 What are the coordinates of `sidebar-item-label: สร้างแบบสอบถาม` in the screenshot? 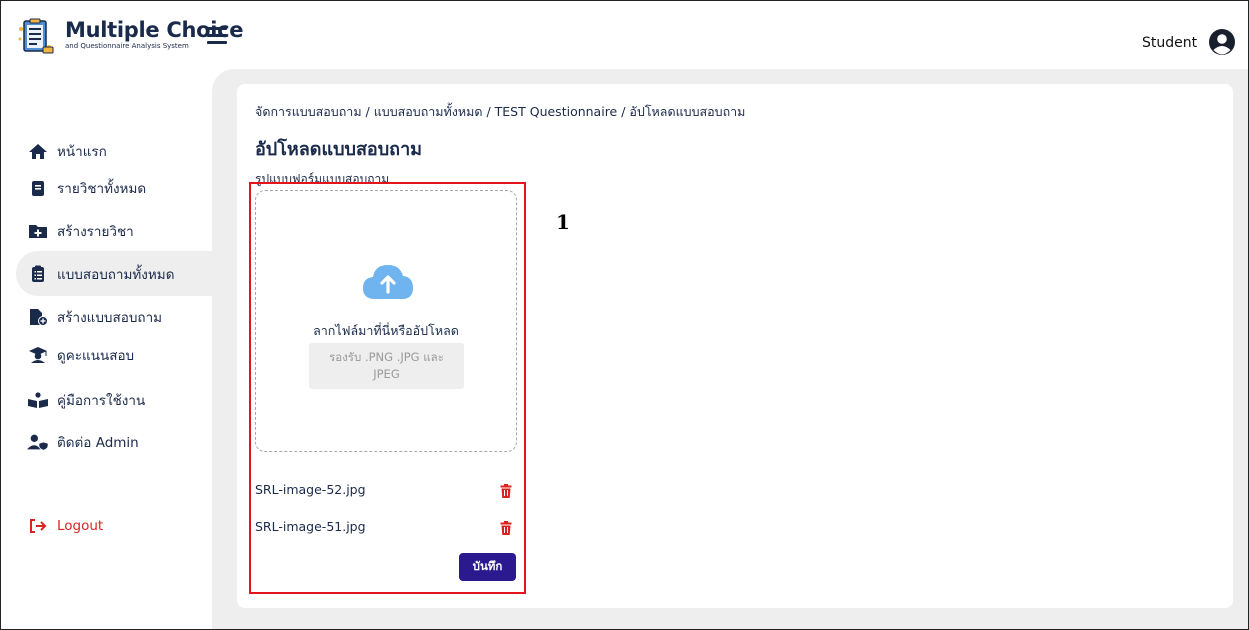 It's located at (110, 318).